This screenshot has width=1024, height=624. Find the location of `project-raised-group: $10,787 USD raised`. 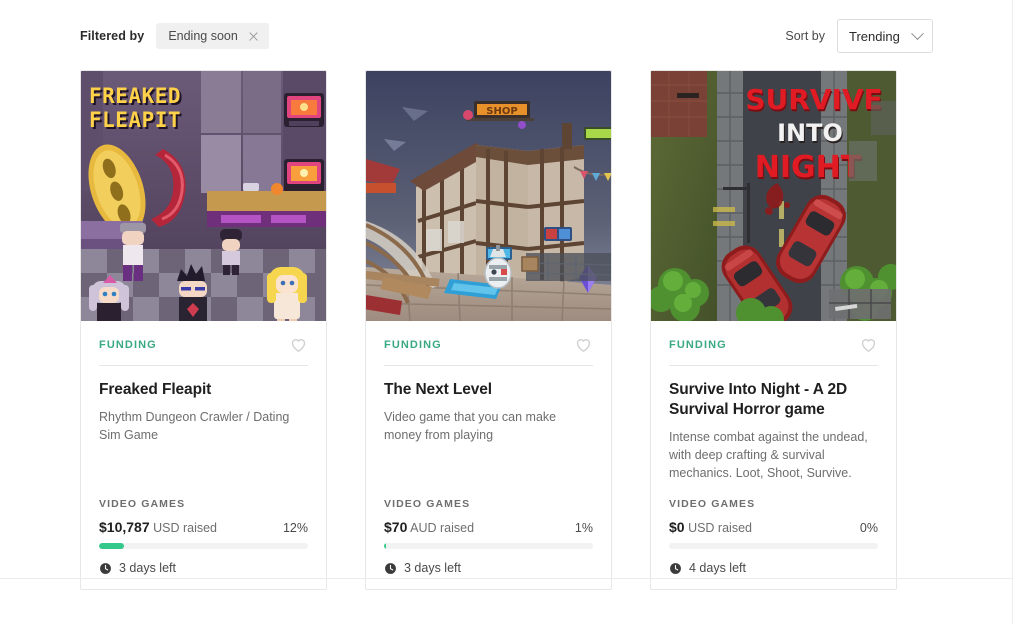

project-raised-group: $10,787 USD raised is located at coordinates (158, 527).